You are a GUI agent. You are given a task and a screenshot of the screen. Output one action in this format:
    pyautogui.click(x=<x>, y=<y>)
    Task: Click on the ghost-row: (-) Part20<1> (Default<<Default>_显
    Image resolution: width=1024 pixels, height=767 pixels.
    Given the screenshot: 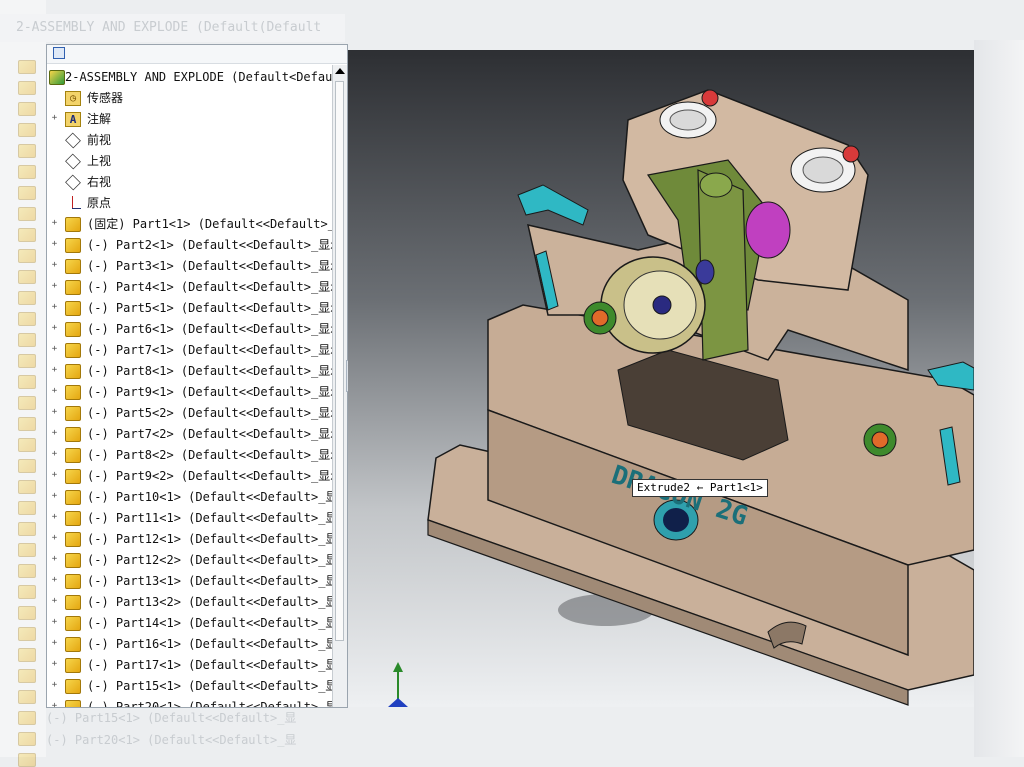 What is the action you would take?
    pyautogui.click(x=171, y=740)
    